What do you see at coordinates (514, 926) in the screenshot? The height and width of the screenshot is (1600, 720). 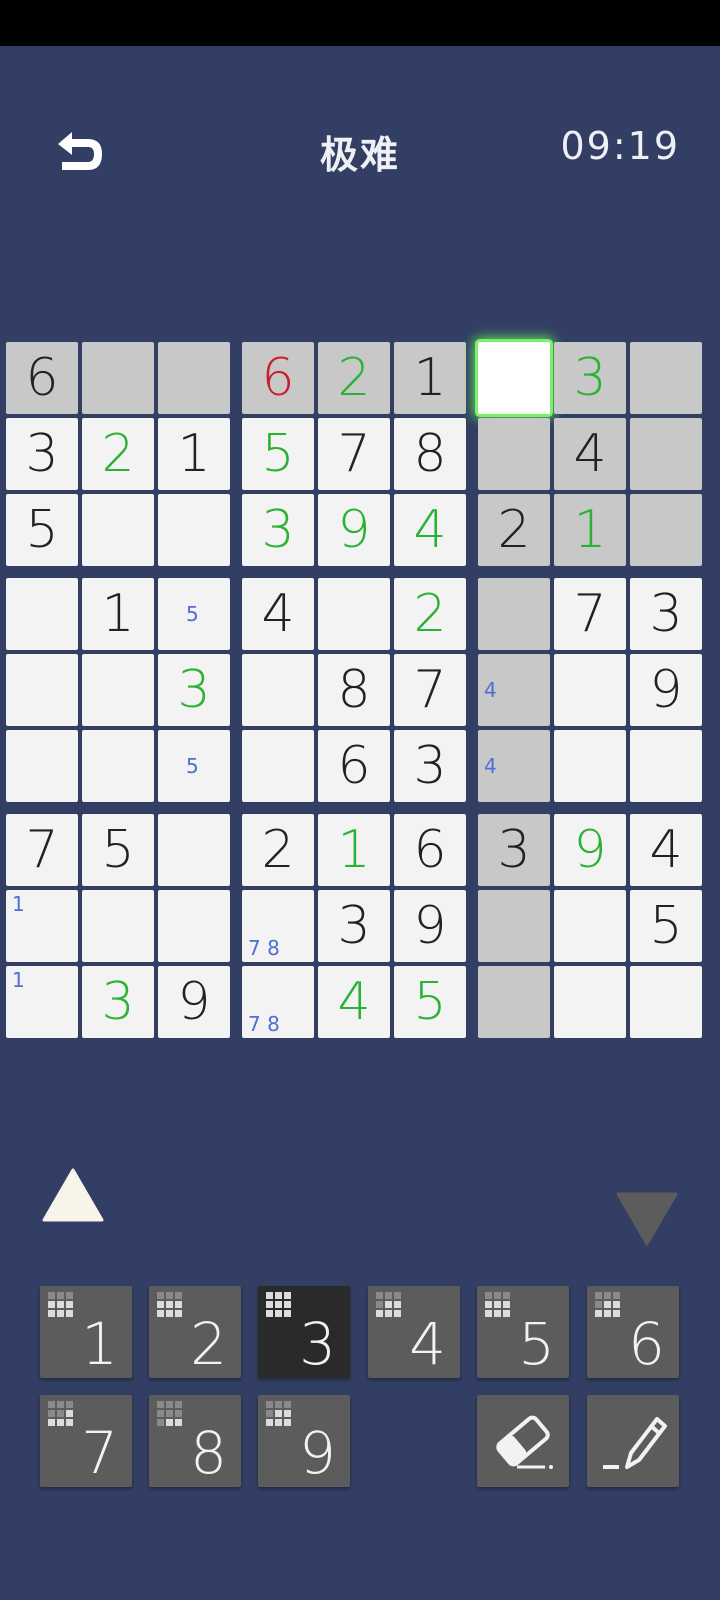 I see `cell-r8c7` at bounding box center [514, 926].